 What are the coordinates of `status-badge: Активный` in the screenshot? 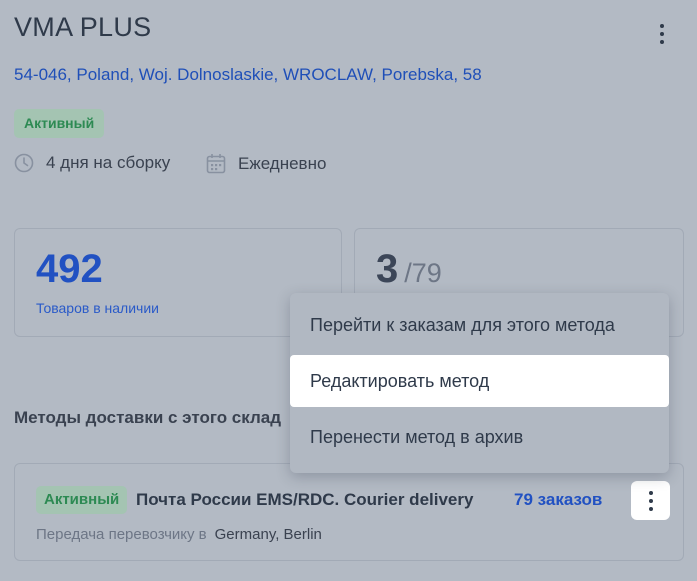 It's located at (59, 123).